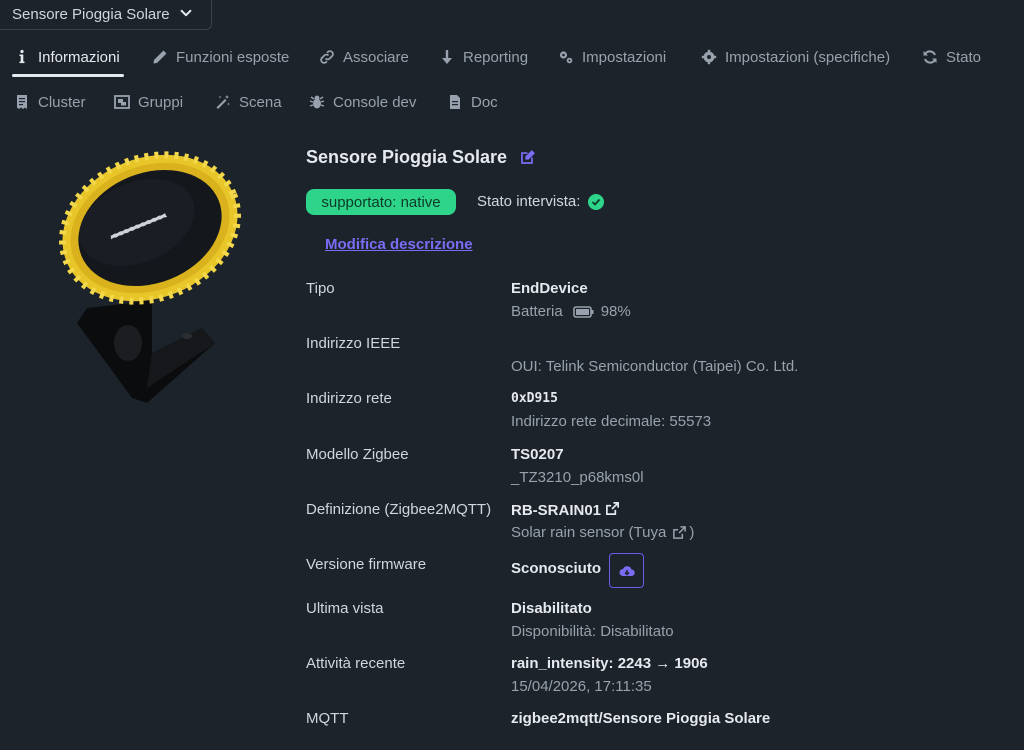 The height and width of the screenshot is (750, 1024). What do you see at coordinates (447, 57) in the screenshot?
I see `arrow-down-icon` at bounding box center [447, 57].